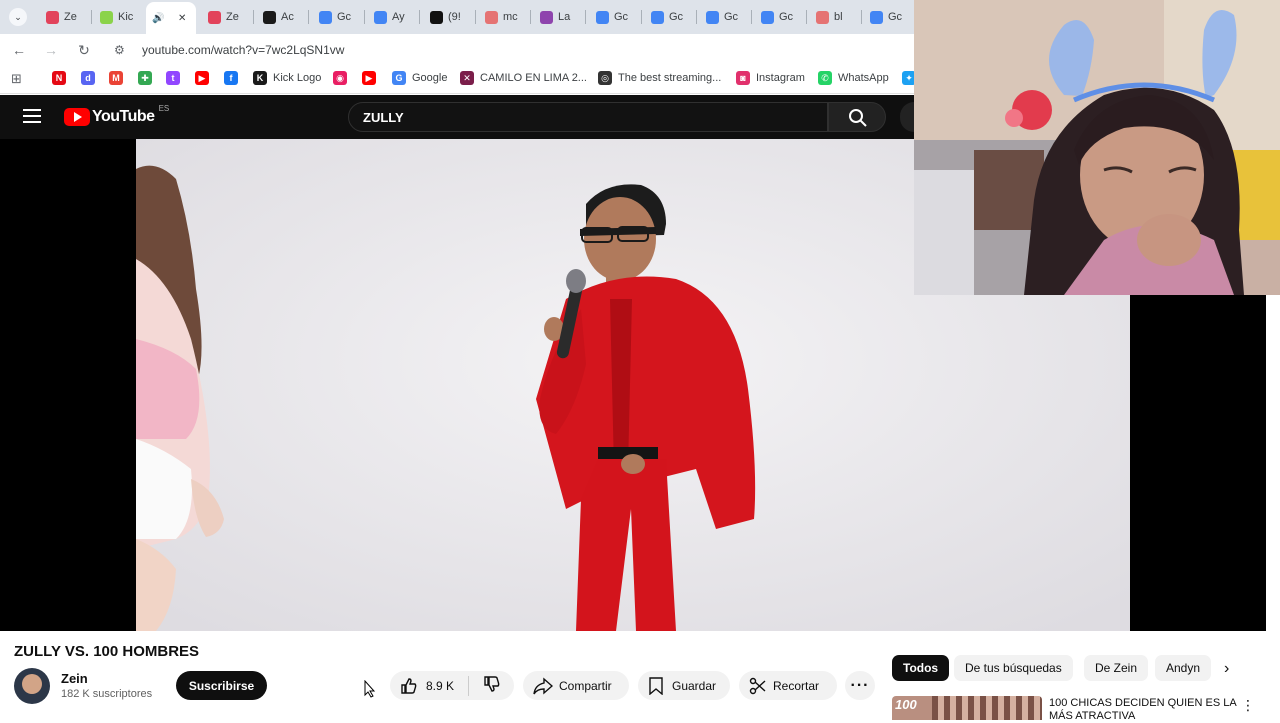 The width and height of the screenshot is (1280, 723). What do you see at coordinates (780, 17) in the screenshot?
I see `tab-13: Gc` at bounding box center [780, 17].